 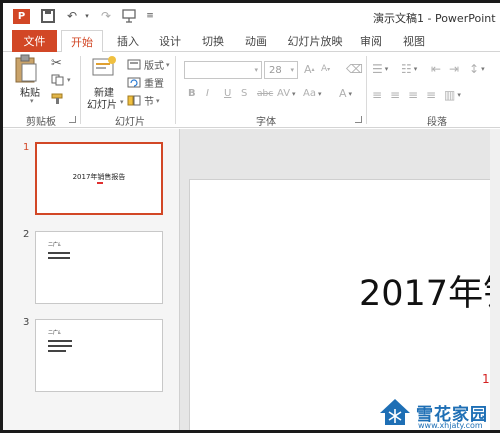 I want to click on snowflake-logo-icon, so click(x=395, y=412).